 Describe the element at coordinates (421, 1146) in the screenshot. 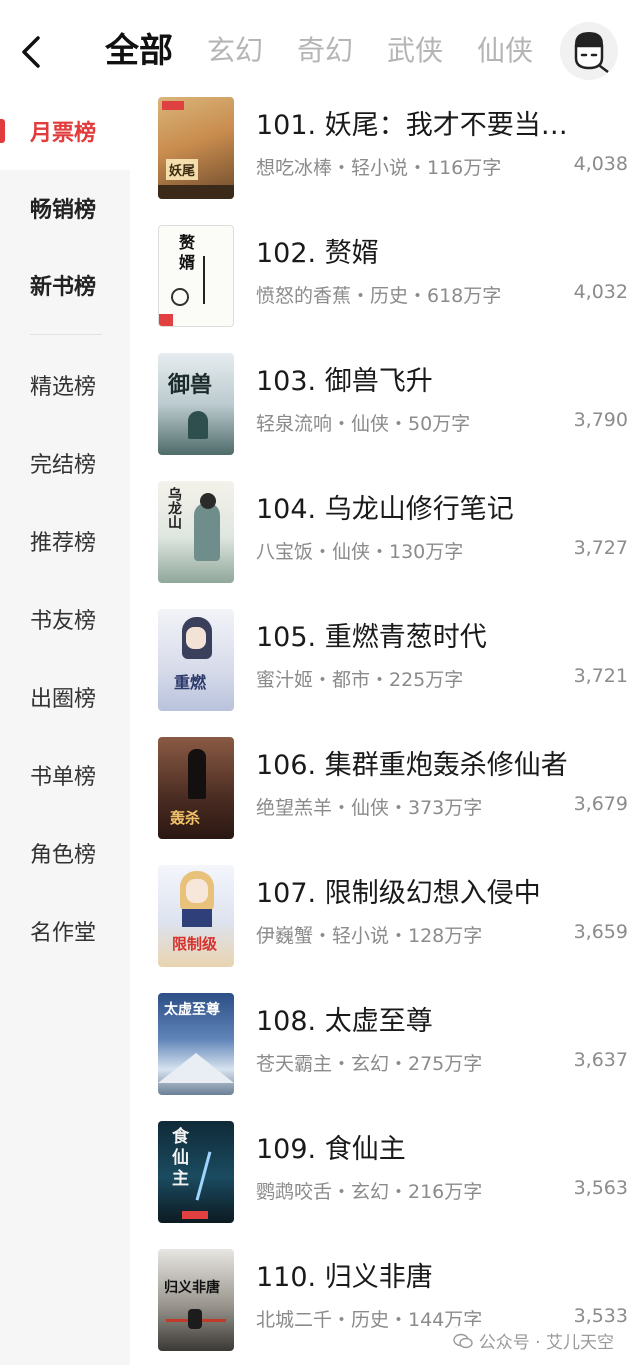

I see `book-title: 109. 食仙主` at that location.